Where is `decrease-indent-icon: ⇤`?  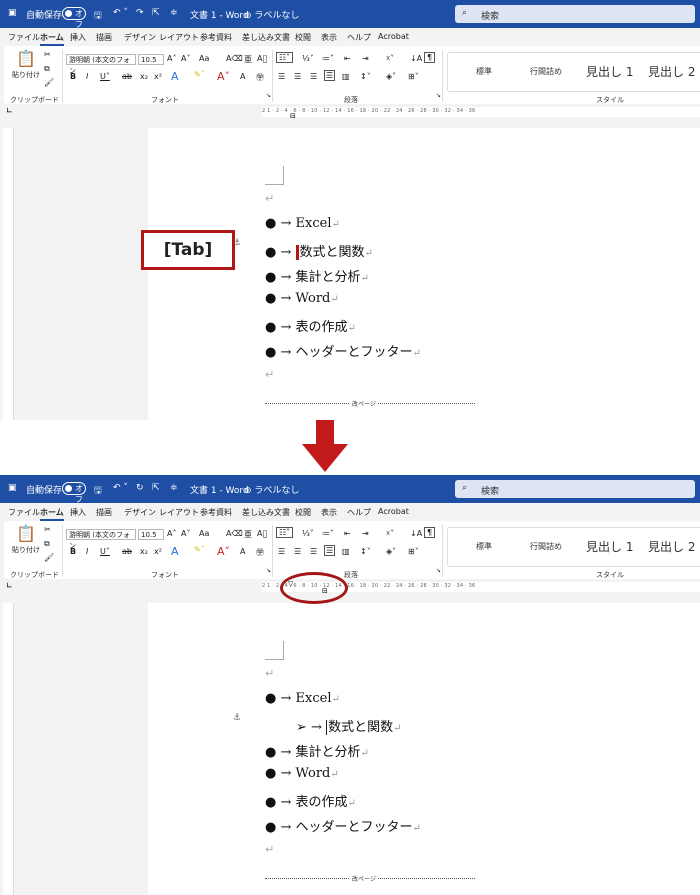 decrease-indent-icon: ⇤ is located at coordinates (347, 533).